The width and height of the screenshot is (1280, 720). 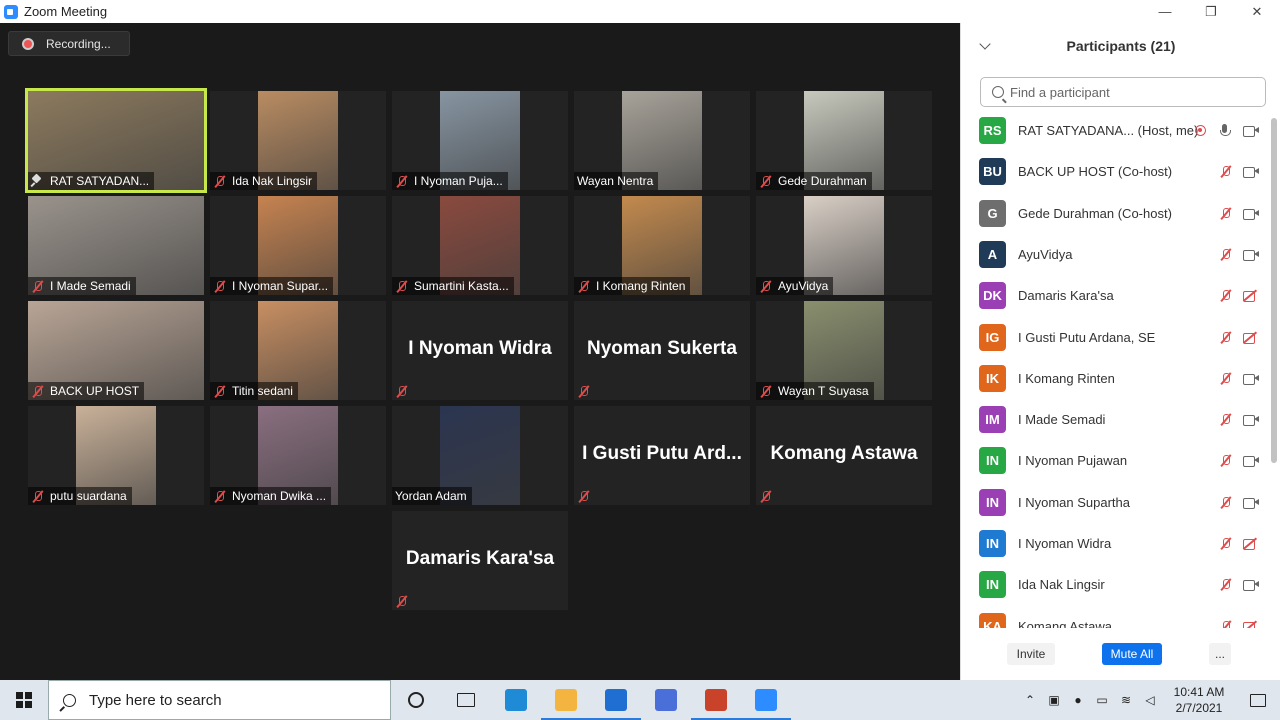 What do you see at coordinates (116, 350) in the screenshot?
I see `video-tile: BACK UP HOST` at bounding box center [116, 350].